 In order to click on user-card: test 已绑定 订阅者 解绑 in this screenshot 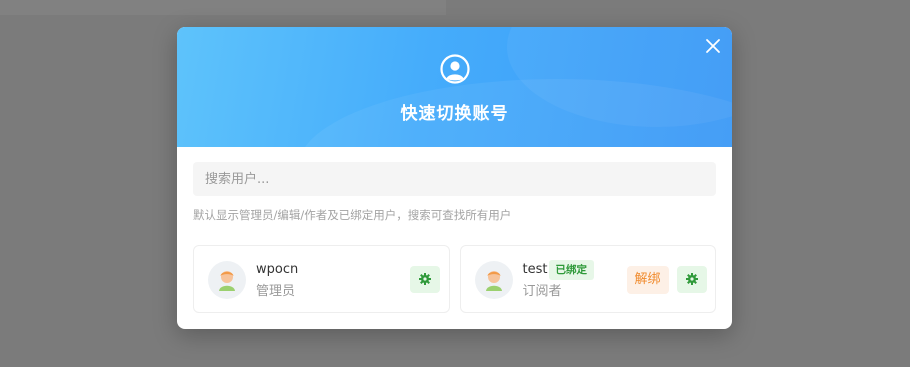, I will do `click(587, 279)`.